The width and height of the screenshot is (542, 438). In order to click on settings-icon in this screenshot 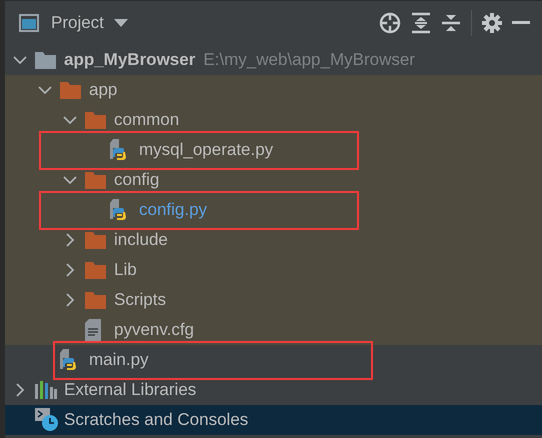, I will do `click(492, 23)`.